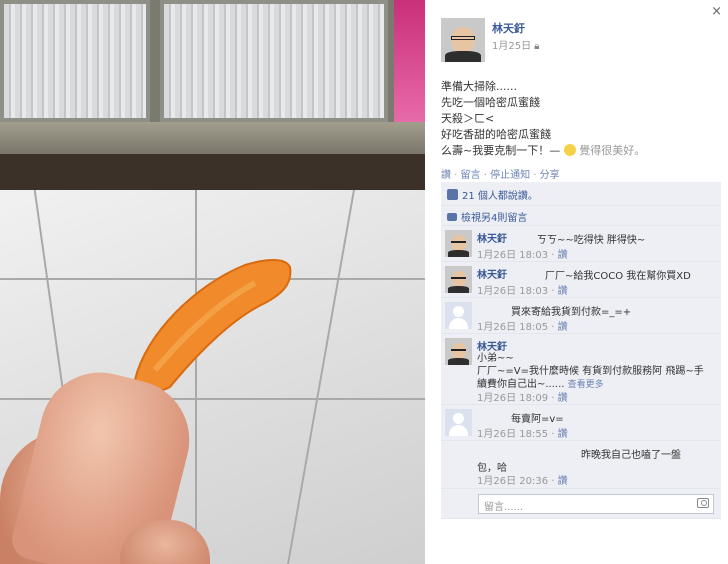 This screenshot has width=728, height=564. I want to click on photo-floor-step, so click(212, 172).